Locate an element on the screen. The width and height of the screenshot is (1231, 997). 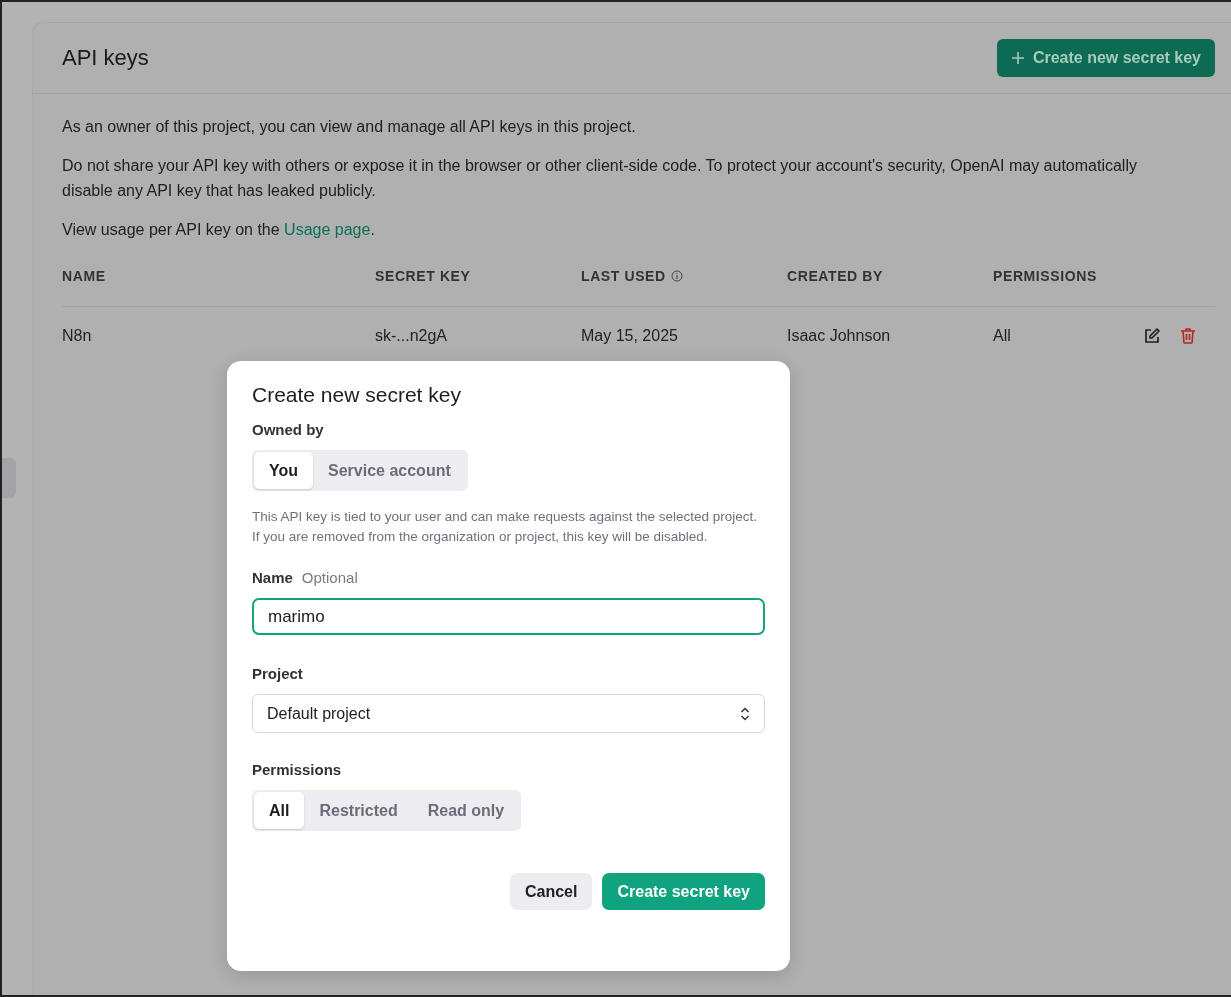
optional-hint: Optional is located at coordinates (329, 577).